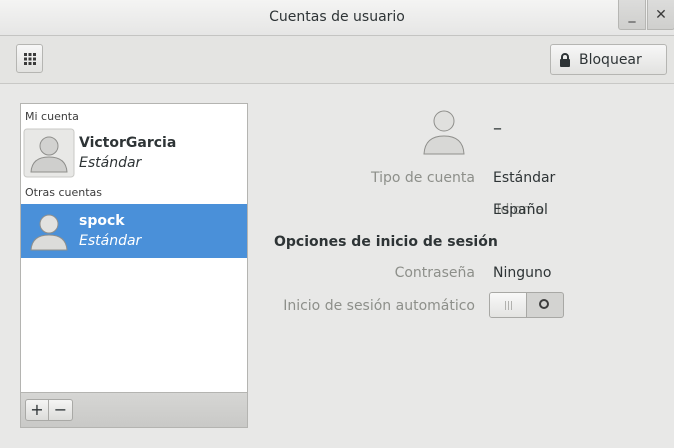 This screenshot has height=448, width=674. Describe the element at coordinates (497, 128) in the screenshot. I see `full-name: –` at that location.